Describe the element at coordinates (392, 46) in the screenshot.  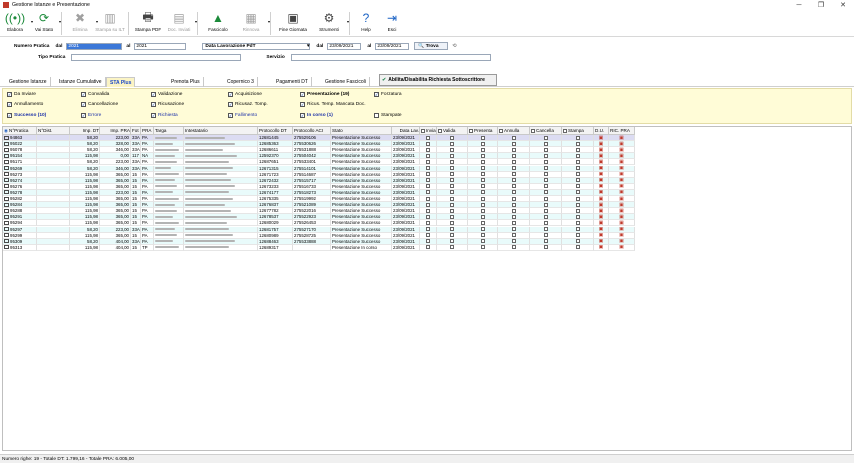
I see `data-al-input: 23/09/2021` at that location.